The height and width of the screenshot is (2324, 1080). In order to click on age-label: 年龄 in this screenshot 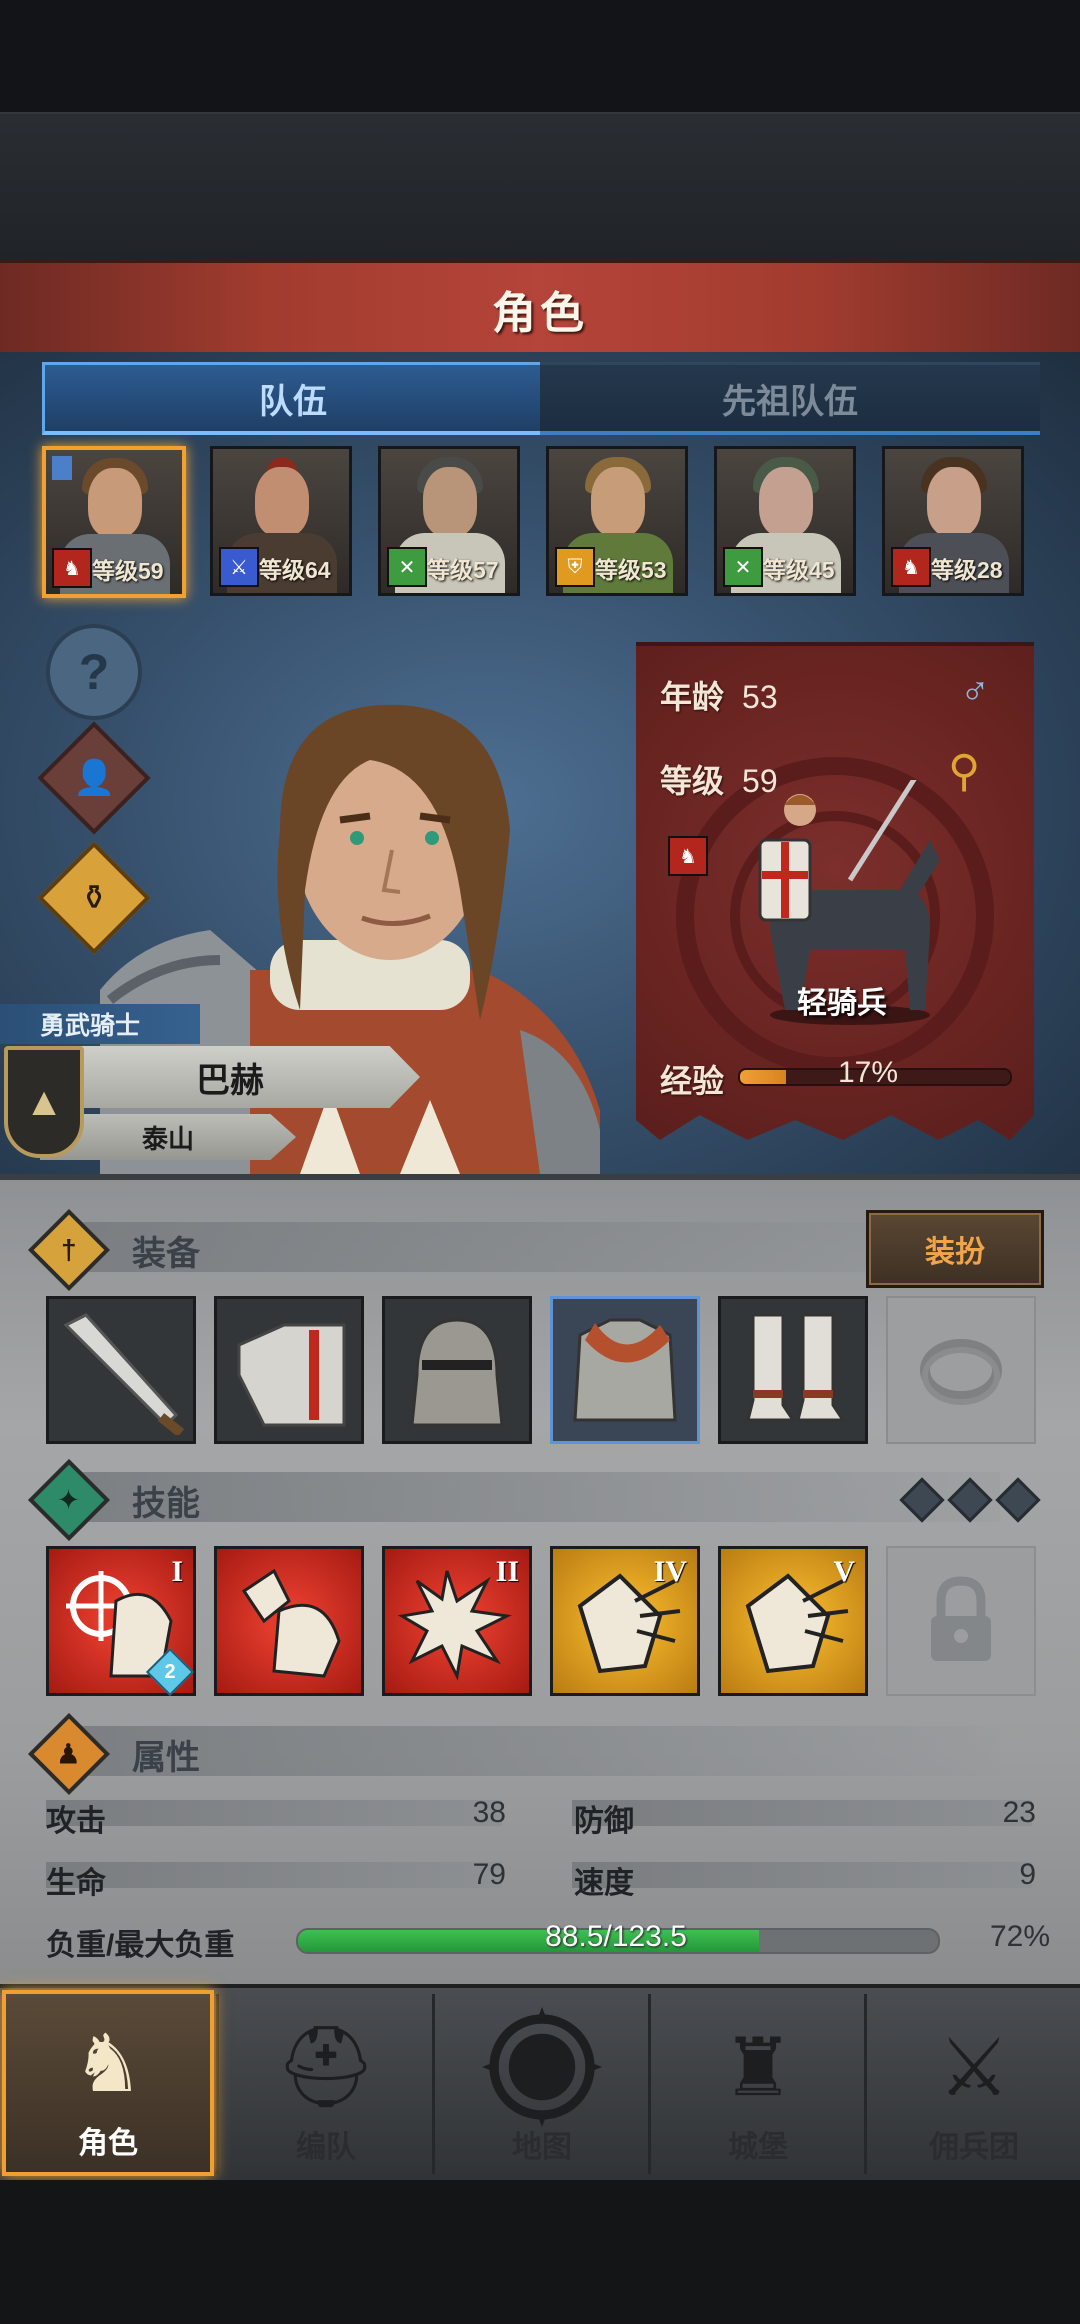, I will do `click(692, 697)`.